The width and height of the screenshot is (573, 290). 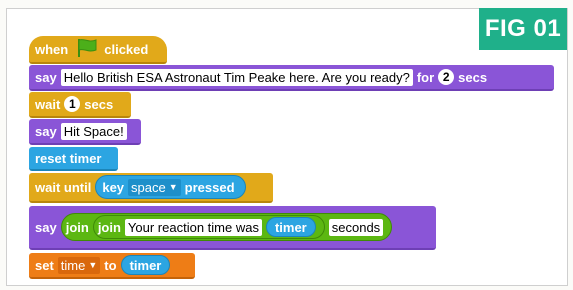 I want to click on for-label: for, so click(x=425, y=77).